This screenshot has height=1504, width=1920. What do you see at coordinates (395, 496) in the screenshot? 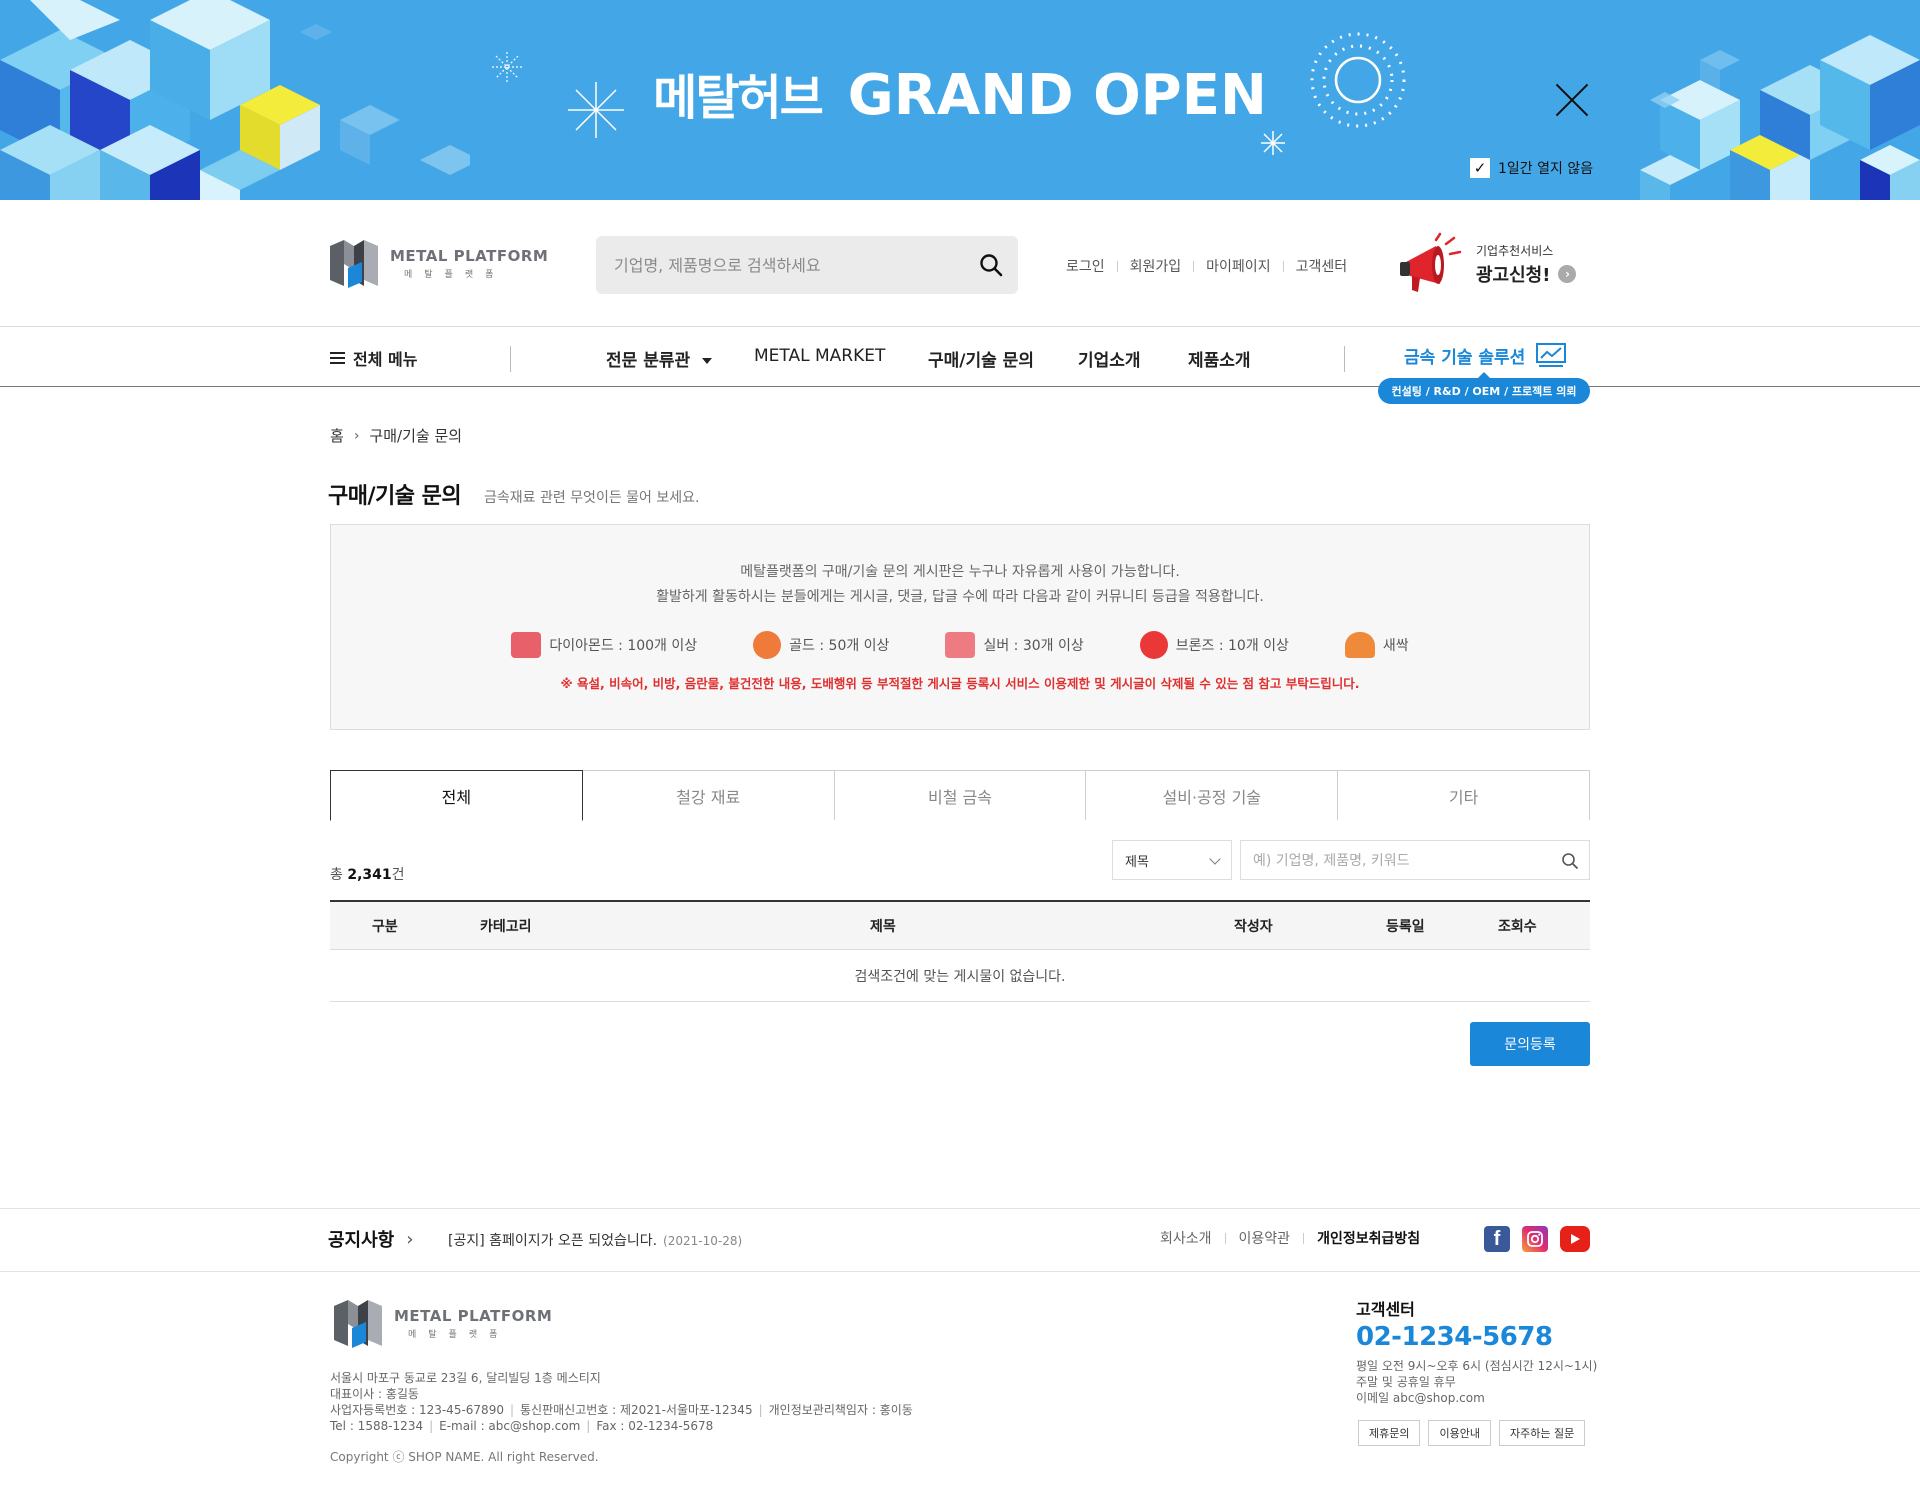
I see `page-title: 구매/기술 문의` at bounding box center [395, 496].